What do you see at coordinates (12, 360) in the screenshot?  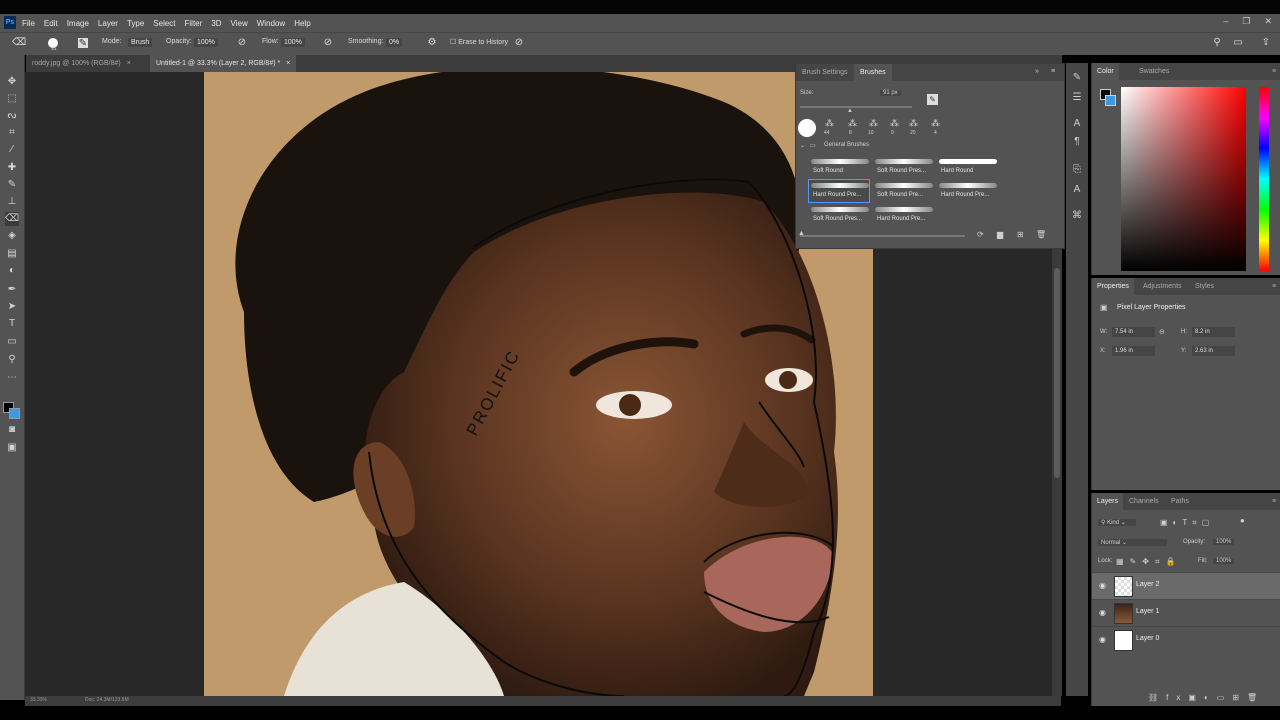 I see `zoom-tool-icon: ⚲` at bounding box center [12, 360].